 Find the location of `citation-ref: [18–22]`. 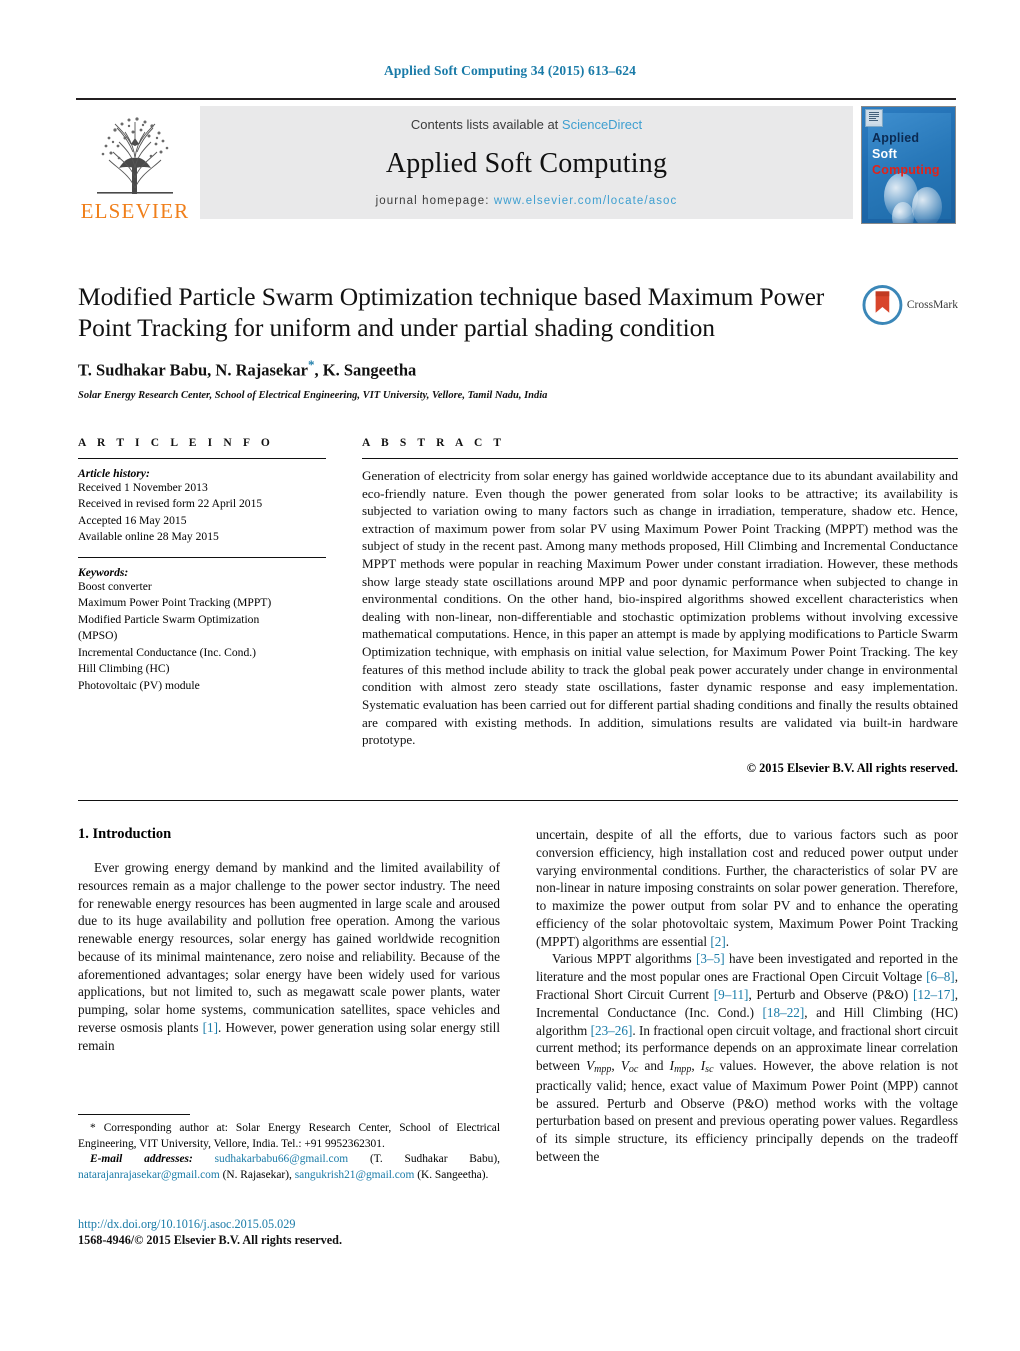

citation-ref: [18–22] is located at coordinates (784, 1012).